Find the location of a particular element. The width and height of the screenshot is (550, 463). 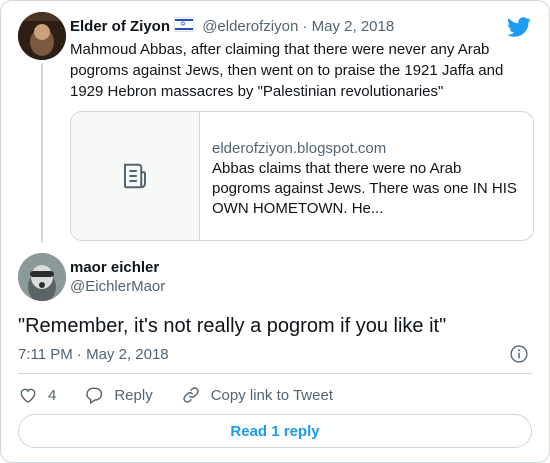

read-replies-label: Read 1 reply is located at coordinates (275, 431).